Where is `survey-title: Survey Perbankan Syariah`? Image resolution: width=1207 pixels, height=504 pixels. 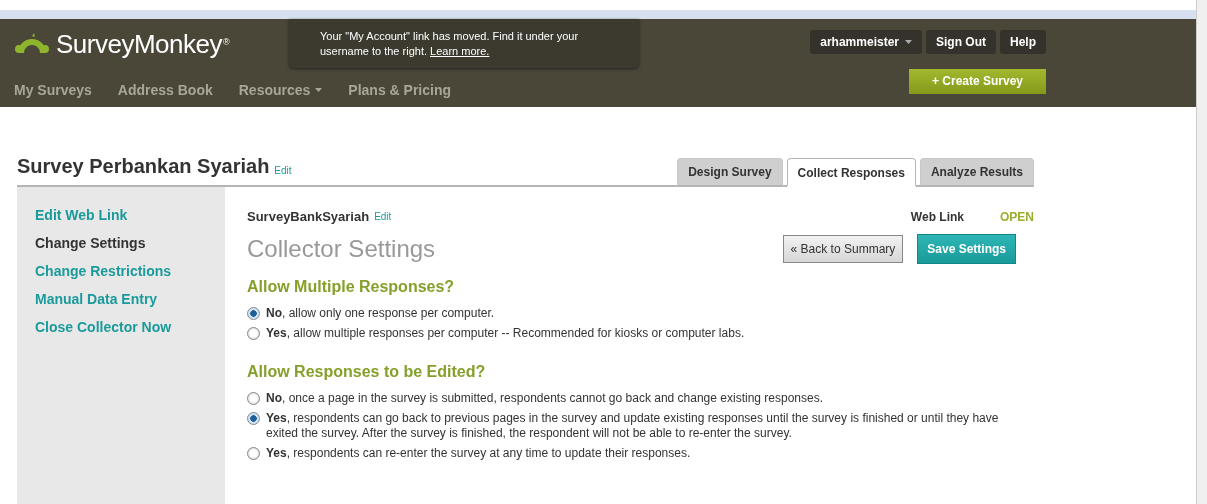
survey-title: Survey Perbankan Syariah is located at coordinates (143, 167).